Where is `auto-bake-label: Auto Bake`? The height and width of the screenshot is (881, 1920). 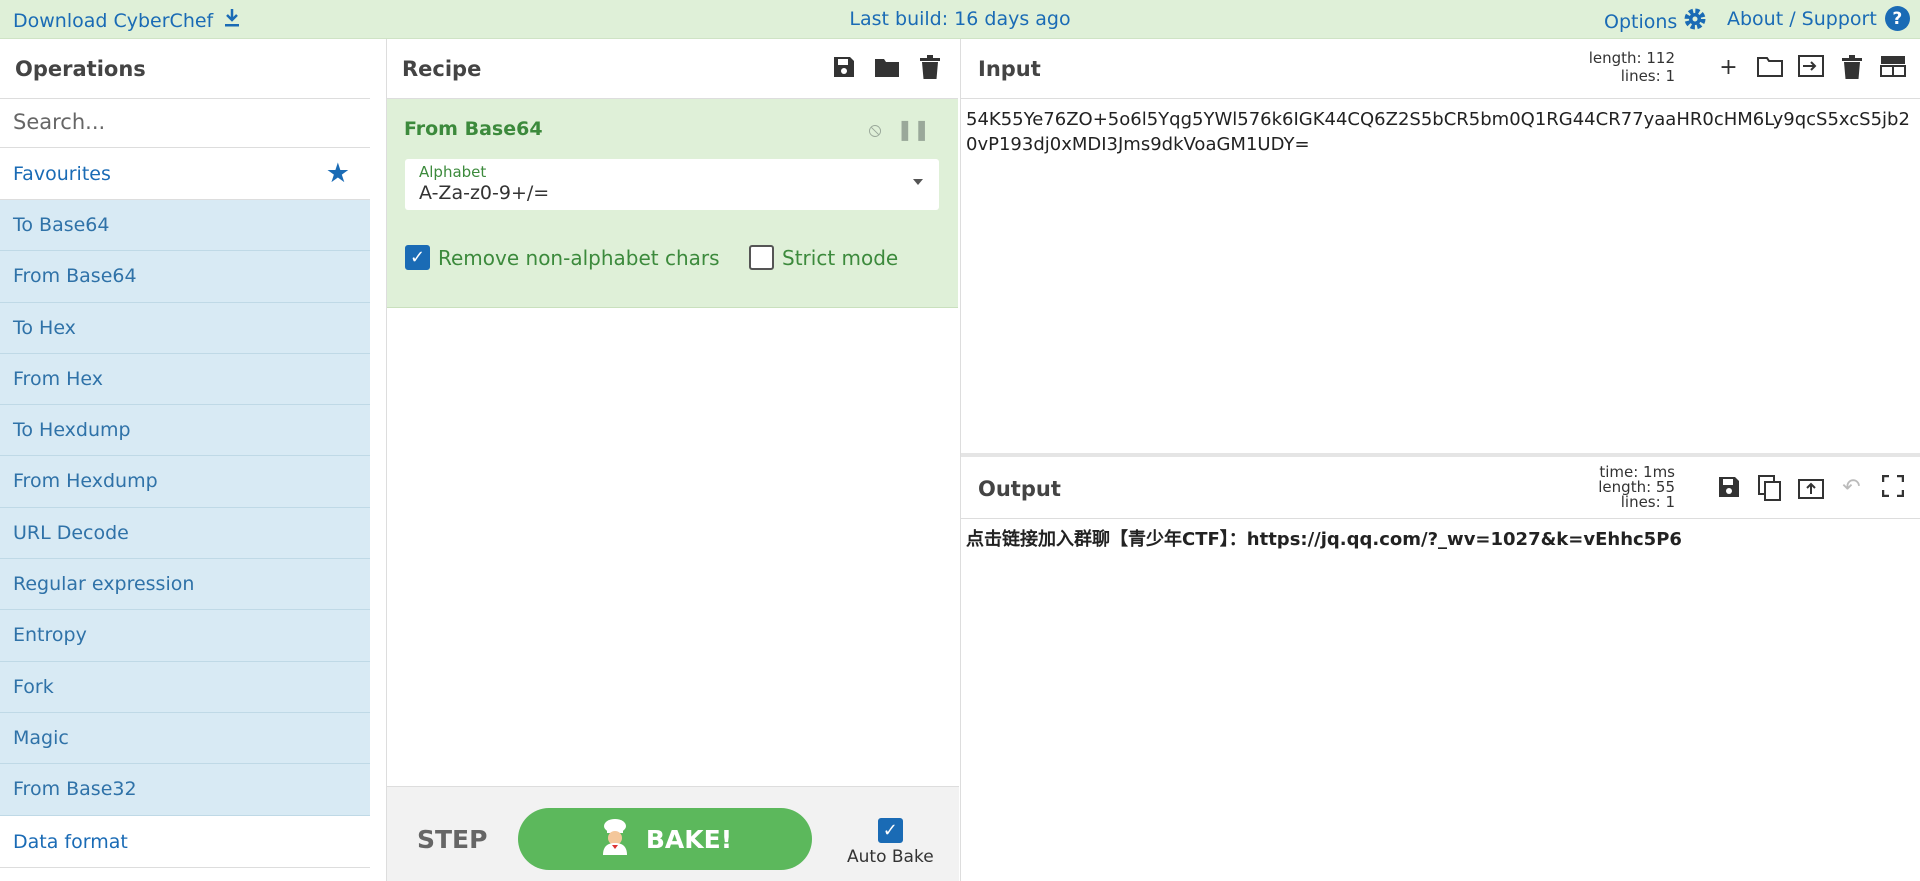
auto-bake-label: Auto Bake is located at coordinates (890, 857).